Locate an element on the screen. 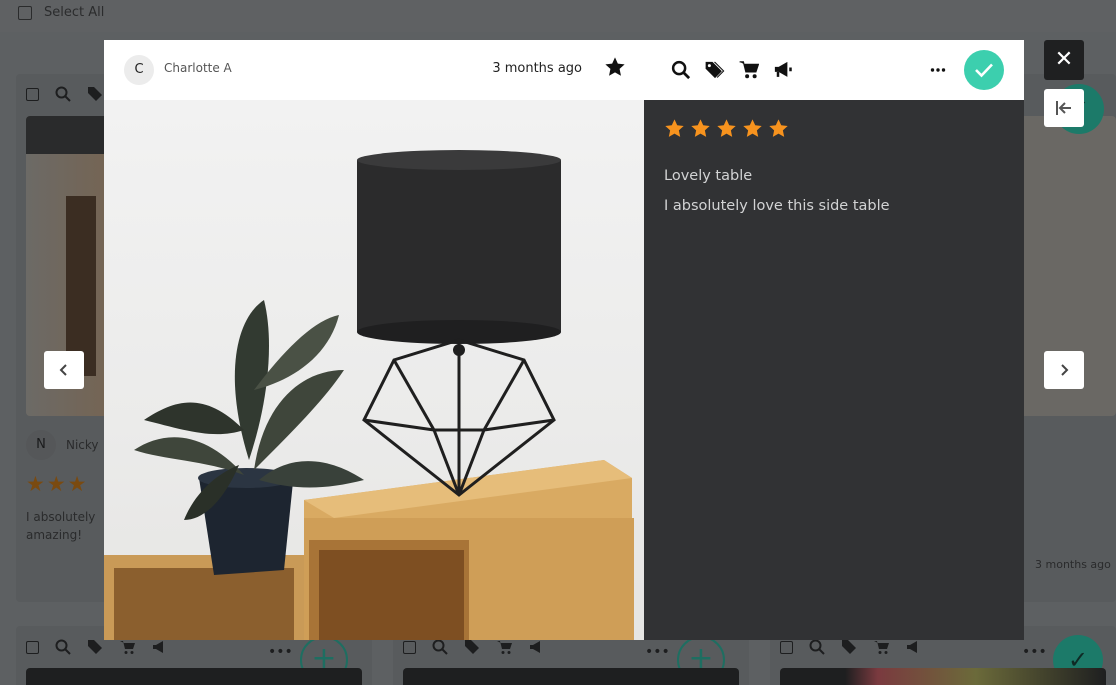 The width and height of the screenshot is (1116, 685). checkmark-icon is located at coordinates (984, 70).